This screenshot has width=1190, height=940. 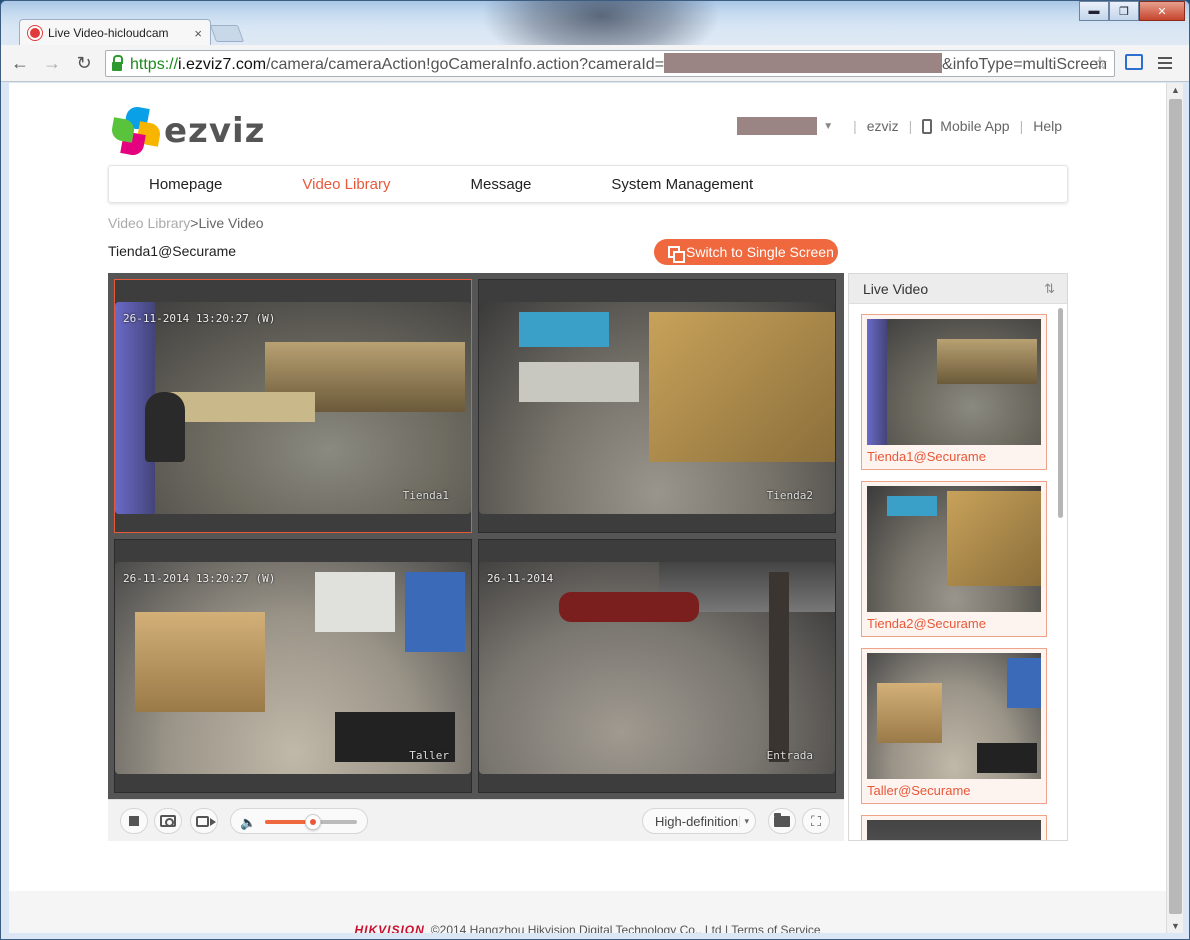 I want to click on logo-mark-icon, so click(x=136, y=131).